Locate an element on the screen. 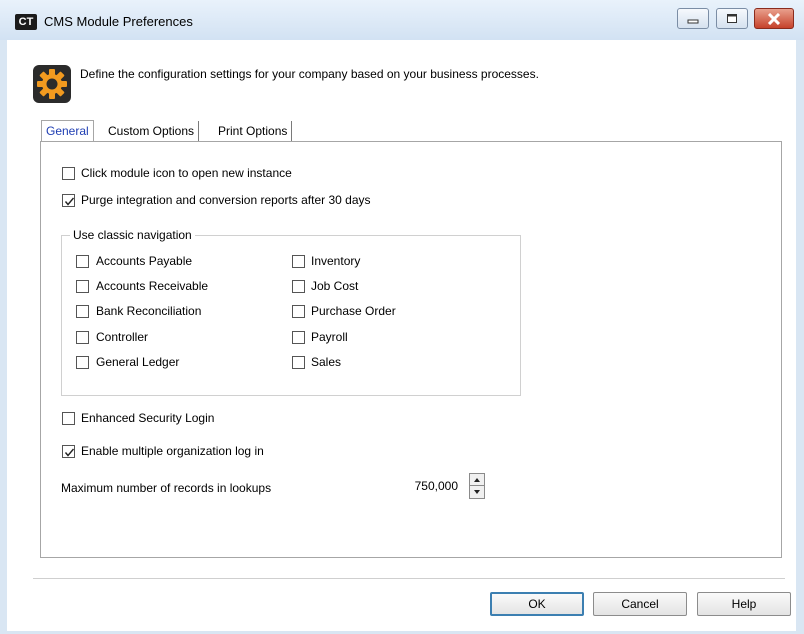 The image size is (804, 634). maximize-icon is located at coordinates (732, 18).